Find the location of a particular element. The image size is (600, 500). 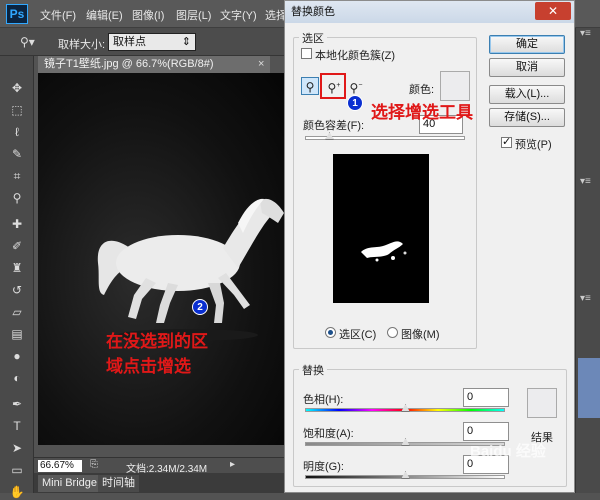

selection-group-title: 选区 is located at coordinates (313, 38).